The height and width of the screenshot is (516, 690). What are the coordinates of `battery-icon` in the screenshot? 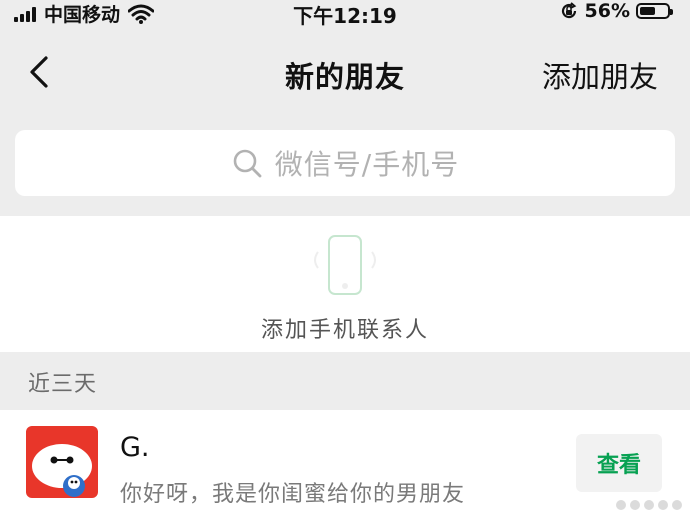 It's located at (654, 11).